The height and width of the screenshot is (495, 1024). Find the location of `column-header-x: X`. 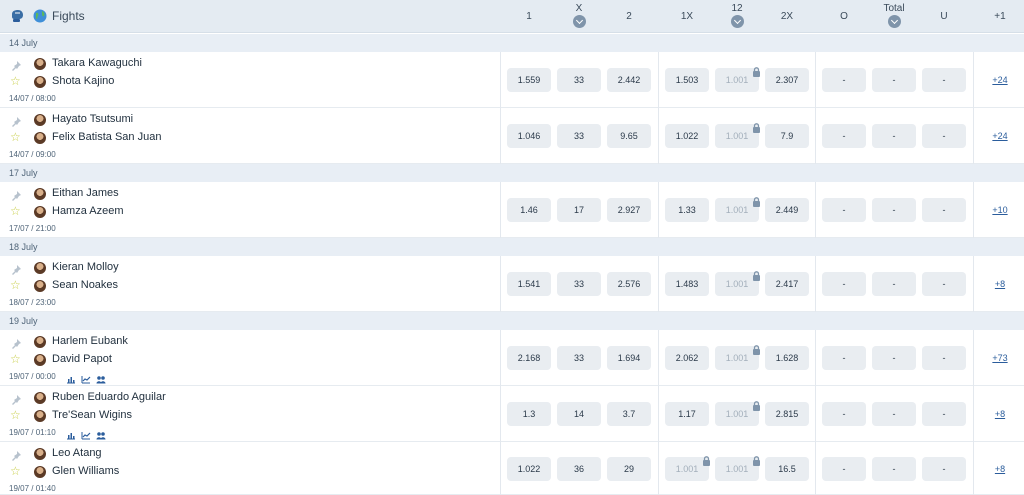

column-header-x: X is located at coordinates (579, 16).